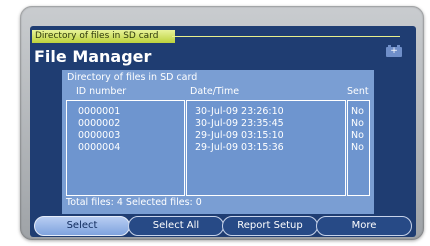 Image resolution: width=430 pixels, height=246 pixels. Describe the element at coordinates (176, 226) in the screenshot. I see `select-all-button: Select All` at that location.